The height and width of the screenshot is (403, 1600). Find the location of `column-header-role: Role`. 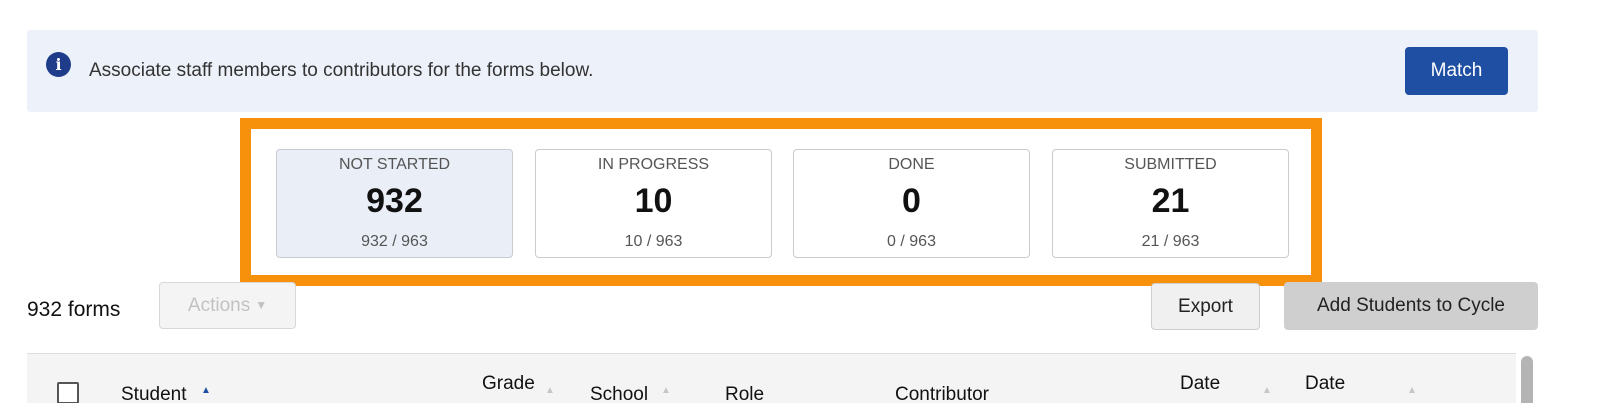

column-header-role: Role is located at coordinates (745, 393).